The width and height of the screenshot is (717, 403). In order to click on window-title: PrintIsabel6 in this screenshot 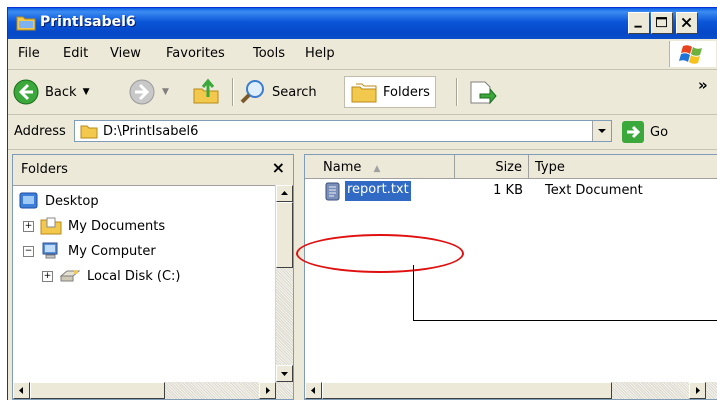, I will do `click(88, 22)`.